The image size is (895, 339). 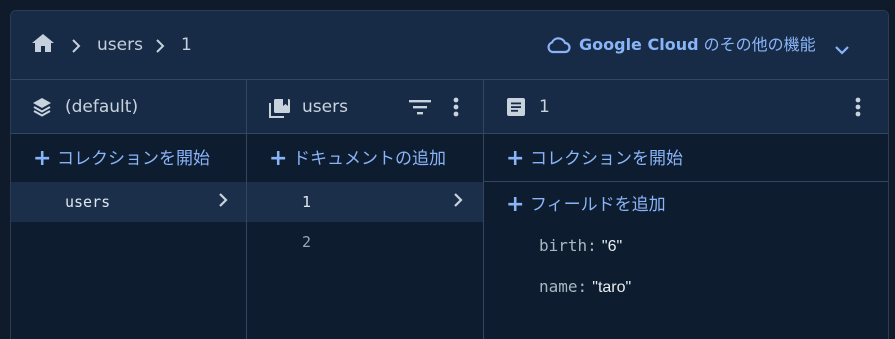 I want to click on document-icon, so click(x=516, y=109).